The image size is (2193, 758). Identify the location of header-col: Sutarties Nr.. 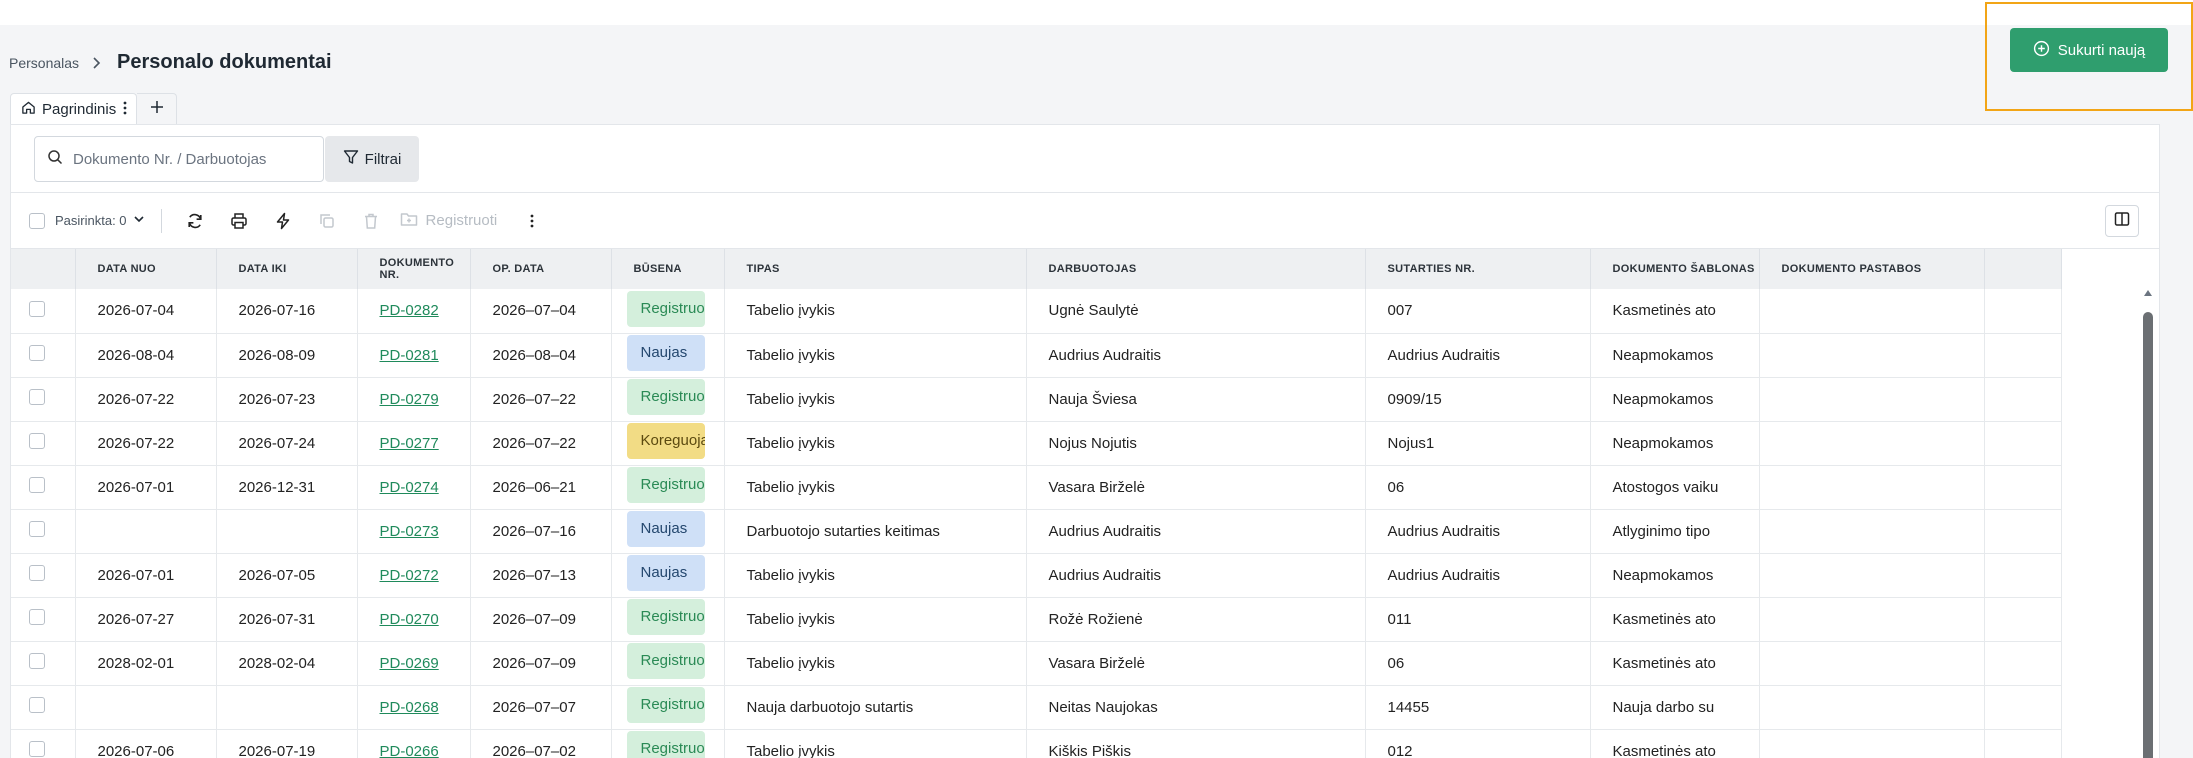
(1478, 269).